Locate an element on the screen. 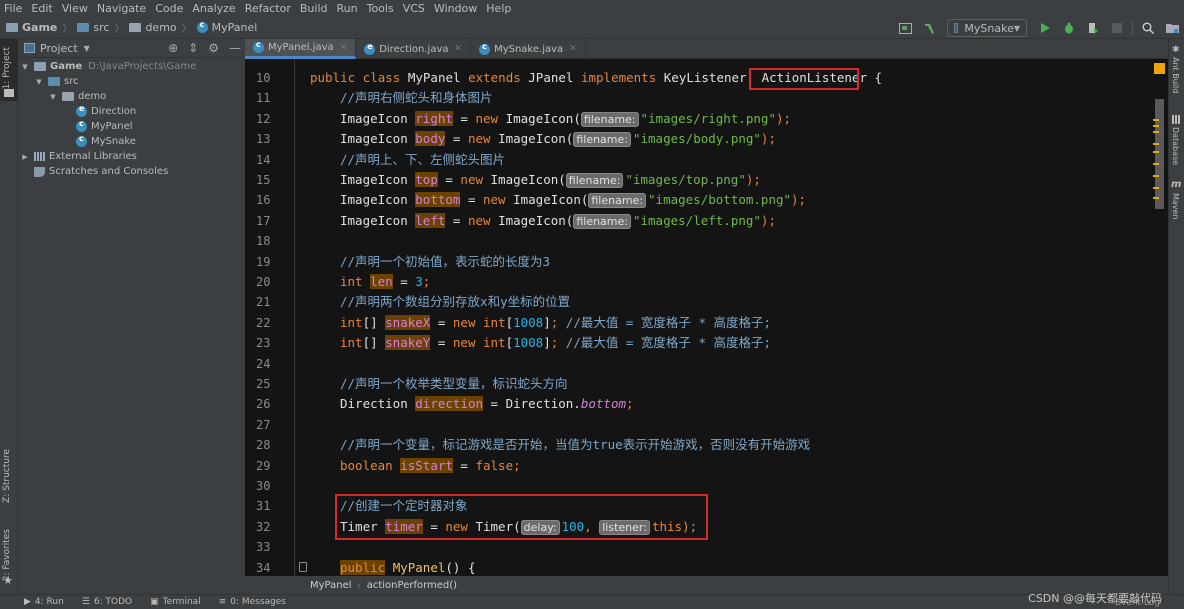  menu-edit: Edit is located at coordinates (41, 8).